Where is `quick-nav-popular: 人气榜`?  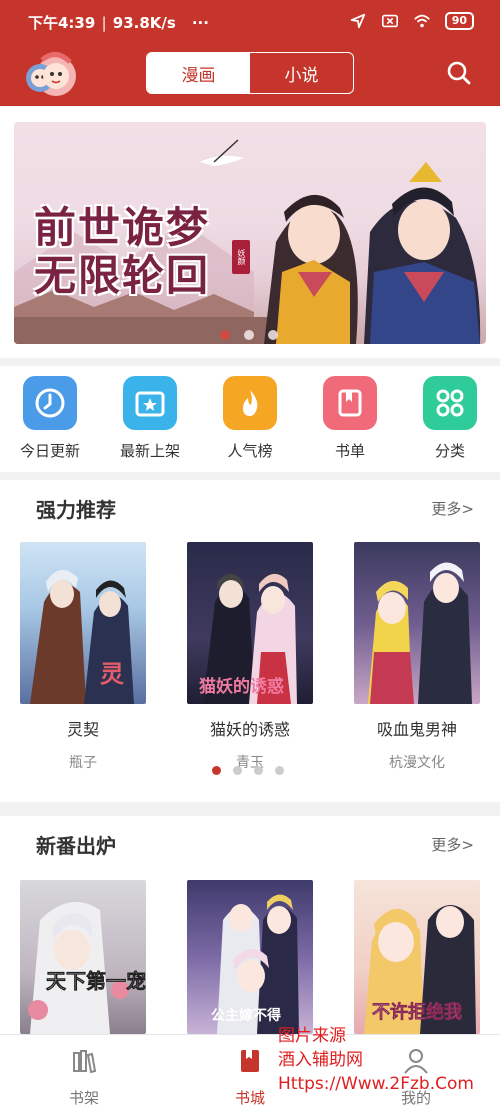 quick-nav-popular: 人气榜 is located at coordinates (250, 418).